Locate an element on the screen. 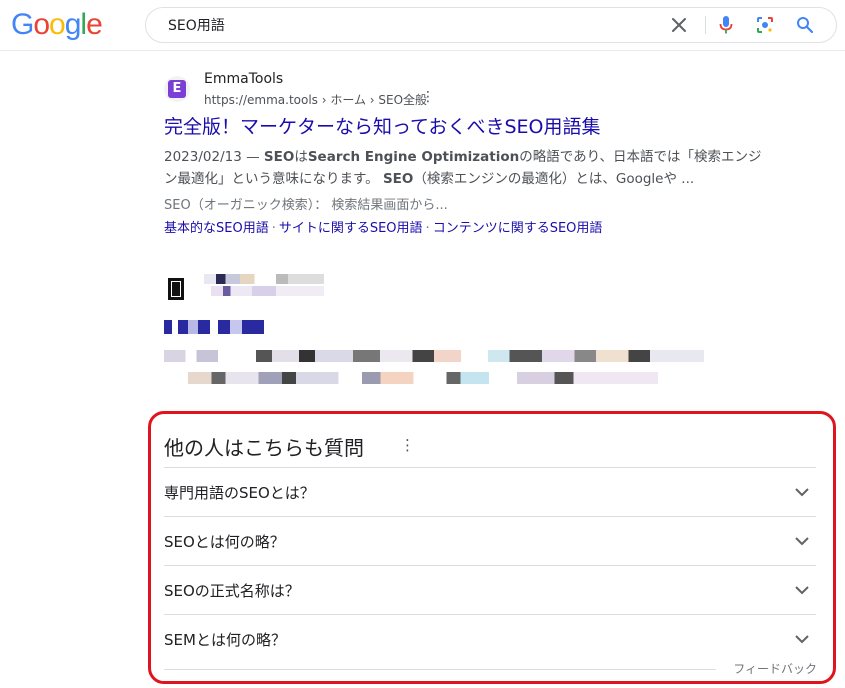 This screenshot has width=845, height=688. pixelated-result is located at coordinates (444, 330).